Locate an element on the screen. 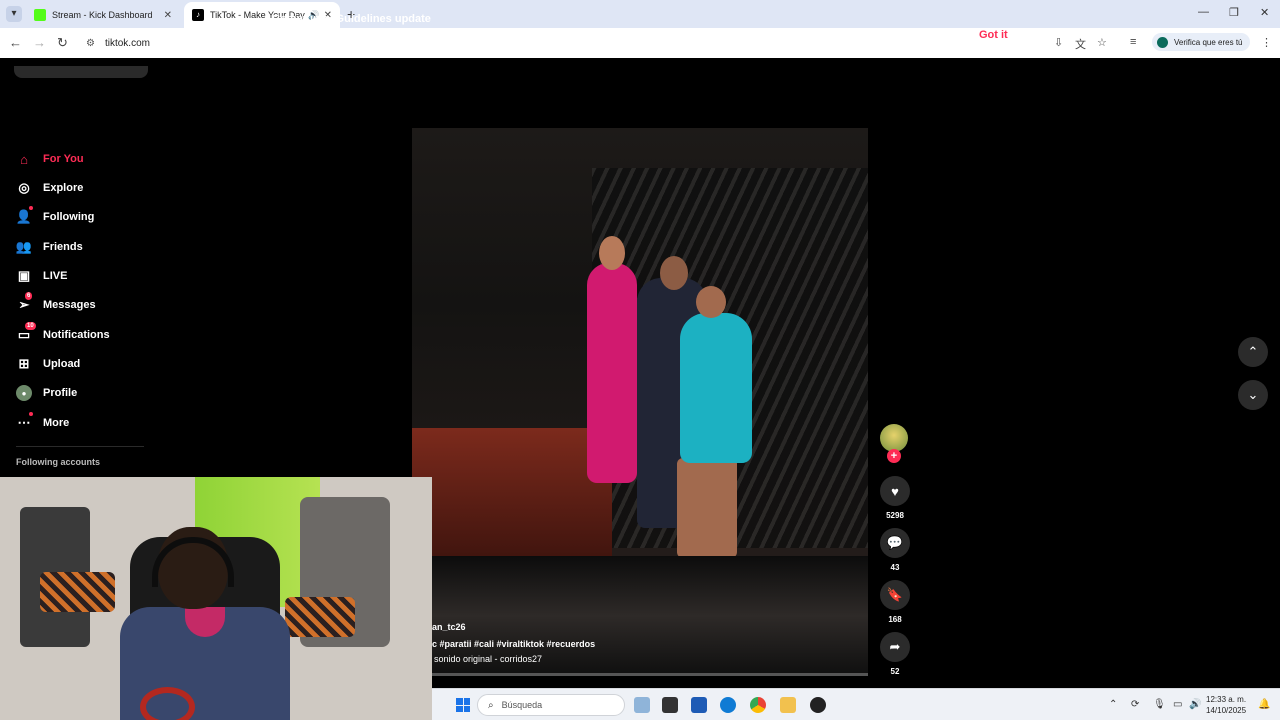 This screenshot has height=720, width=1280. sidebar-item-label: Friends is located at coordinates (63, 247).